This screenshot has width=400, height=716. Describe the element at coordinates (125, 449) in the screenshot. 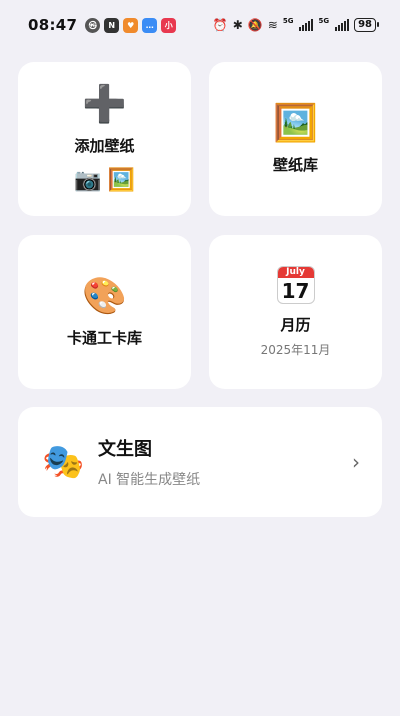

I see `text-to-image-title: 文生图` at that location.